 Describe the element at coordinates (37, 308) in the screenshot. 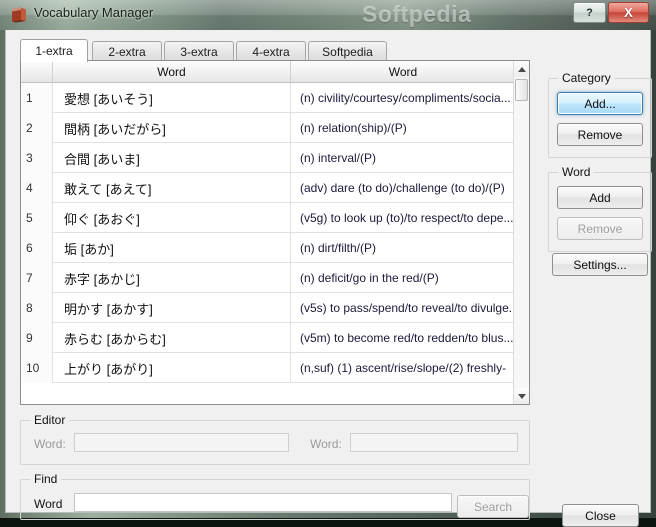

I see `row-number: 8` at that location.